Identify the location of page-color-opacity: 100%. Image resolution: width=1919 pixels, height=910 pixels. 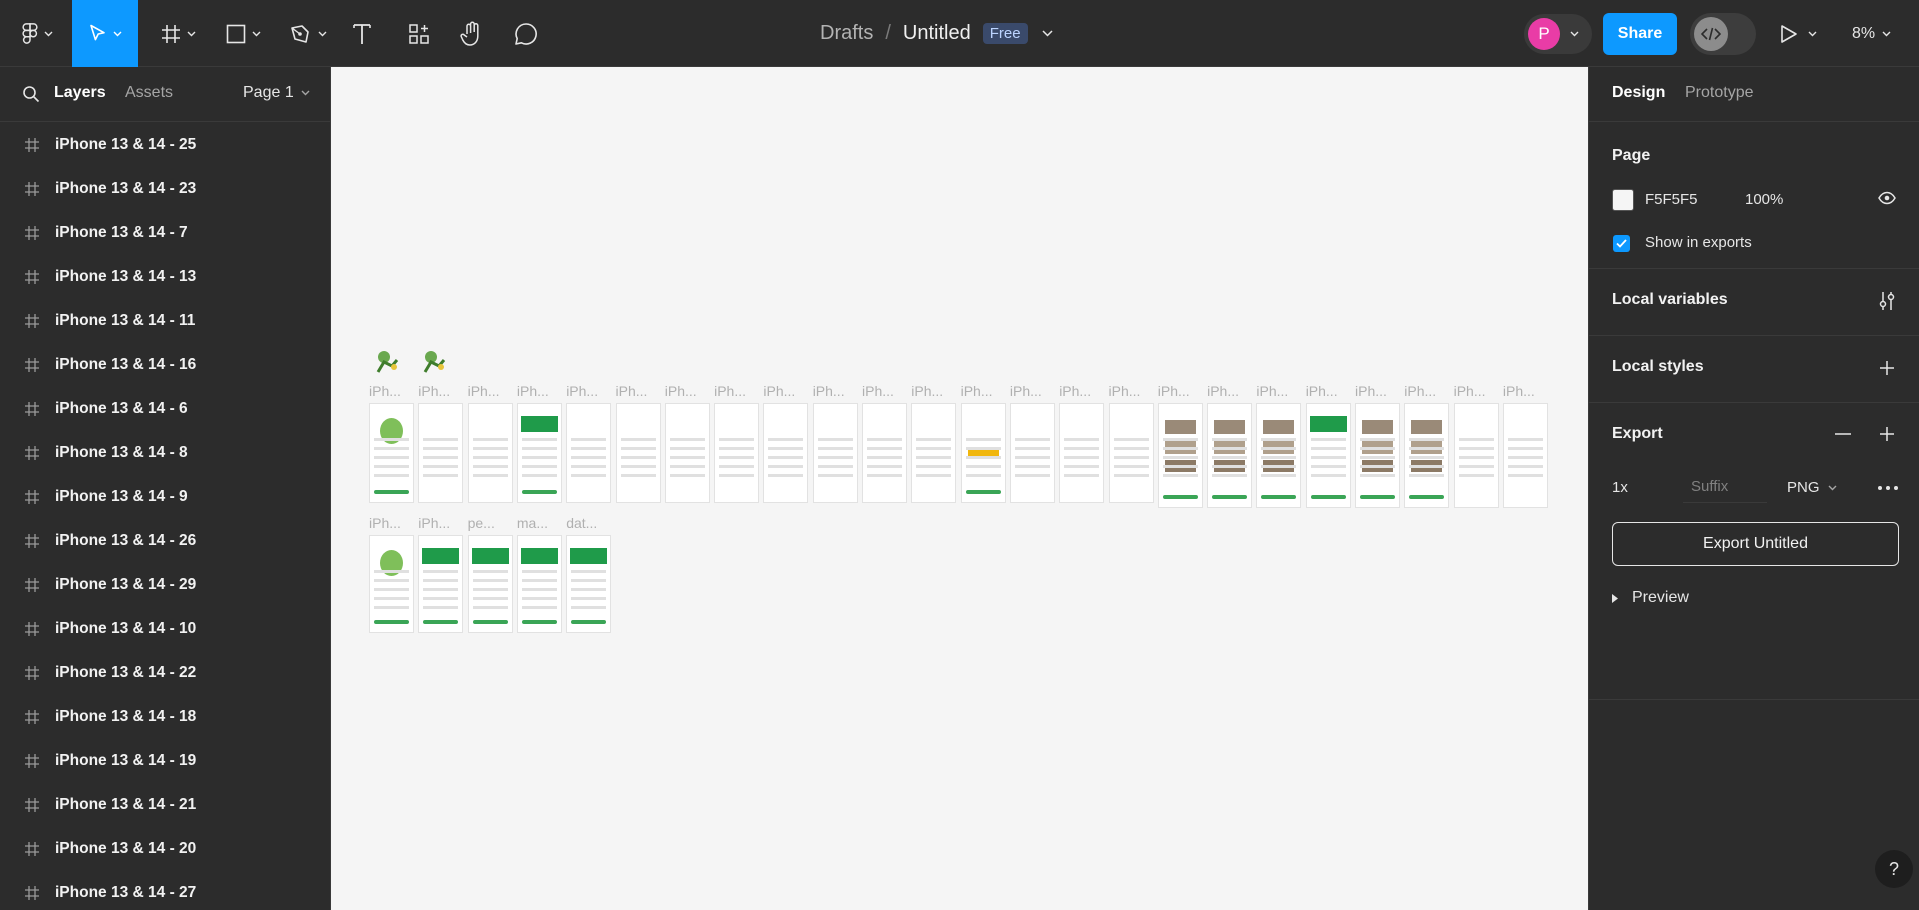
(1764, 199).